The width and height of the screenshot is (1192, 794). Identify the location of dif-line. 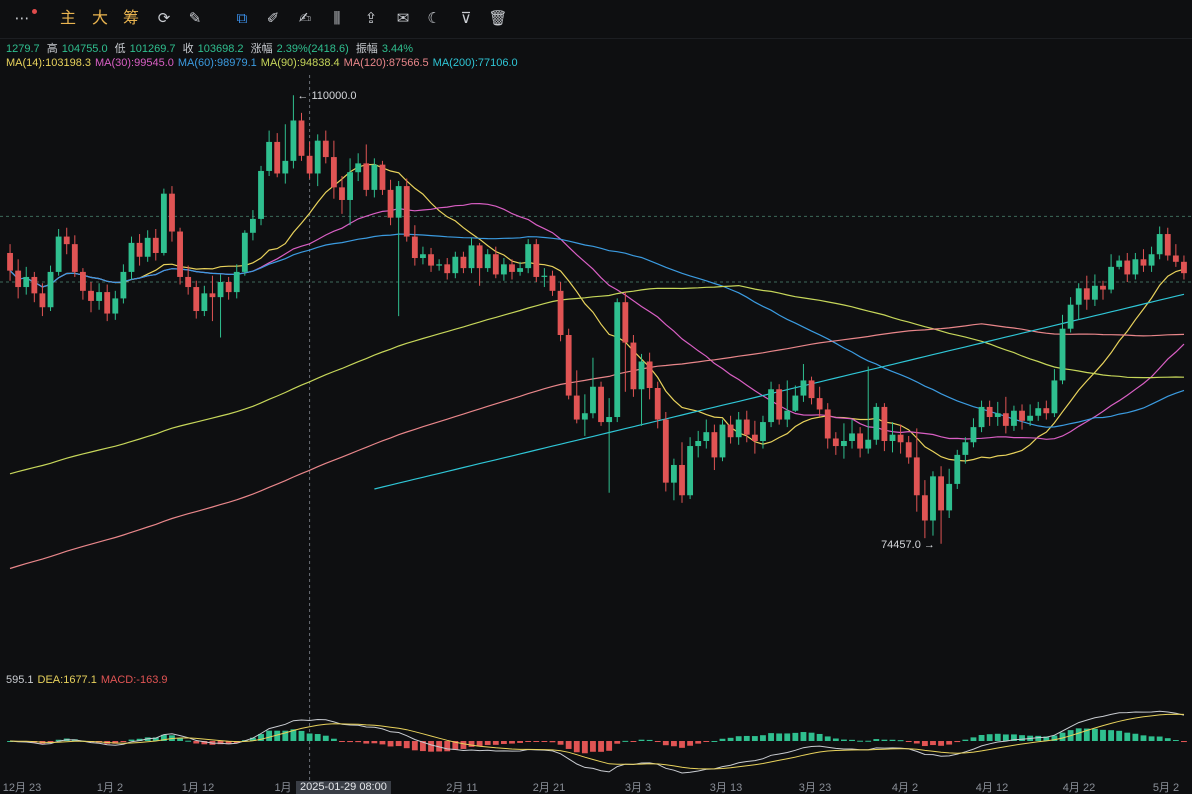
(597, 742).